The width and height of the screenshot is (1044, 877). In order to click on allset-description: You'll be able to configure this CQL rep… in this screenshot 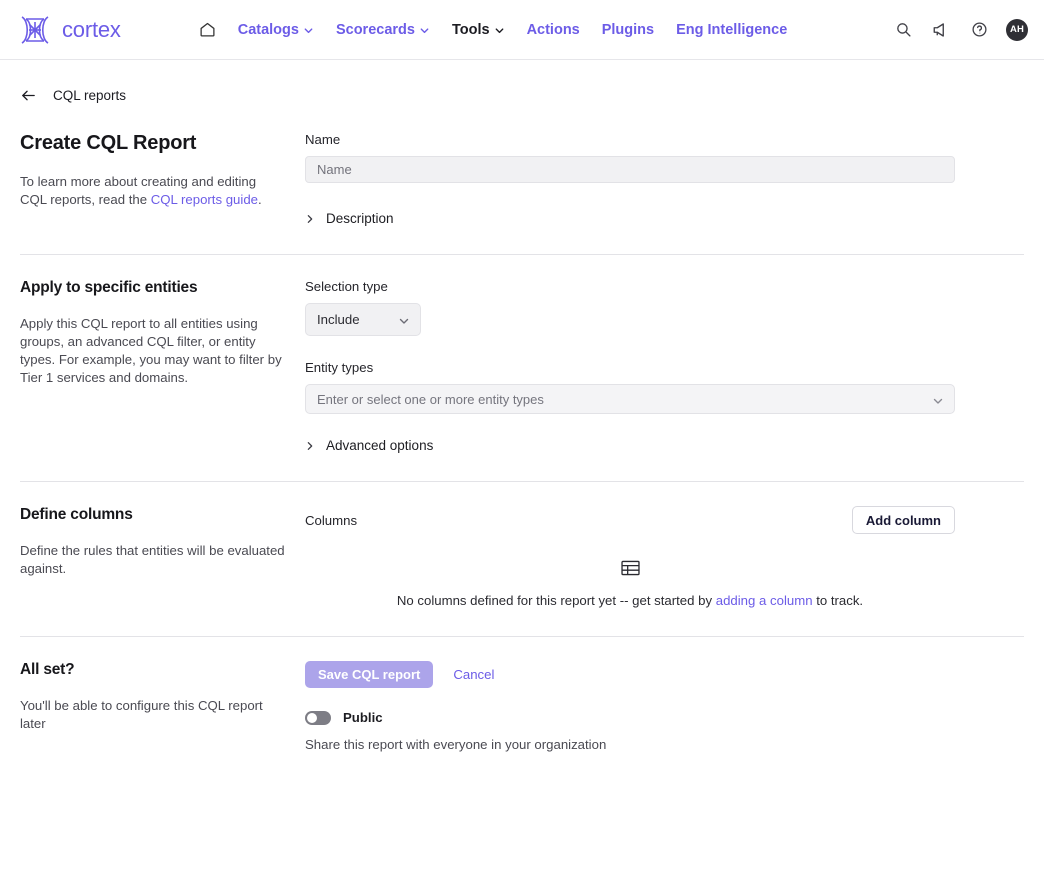, I will do `click(141, 714)`.